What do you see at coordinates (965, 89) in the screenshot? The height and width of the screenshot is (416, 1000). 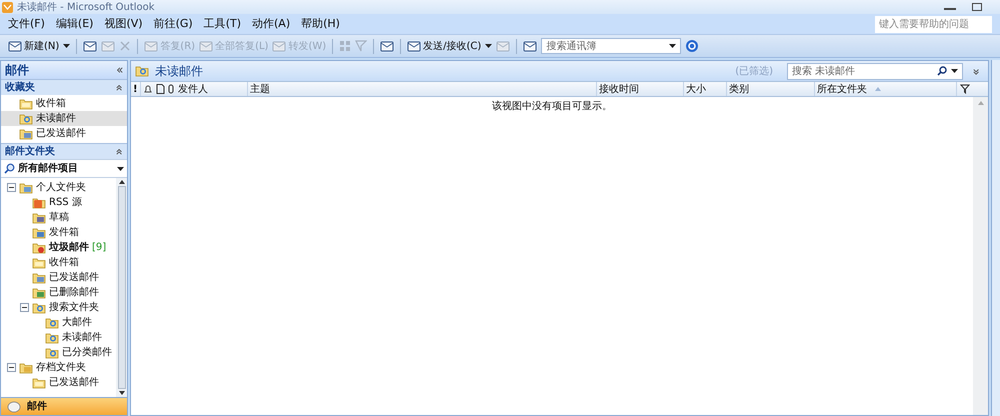 I see `filter-icon` at bounding box center [965, 89].